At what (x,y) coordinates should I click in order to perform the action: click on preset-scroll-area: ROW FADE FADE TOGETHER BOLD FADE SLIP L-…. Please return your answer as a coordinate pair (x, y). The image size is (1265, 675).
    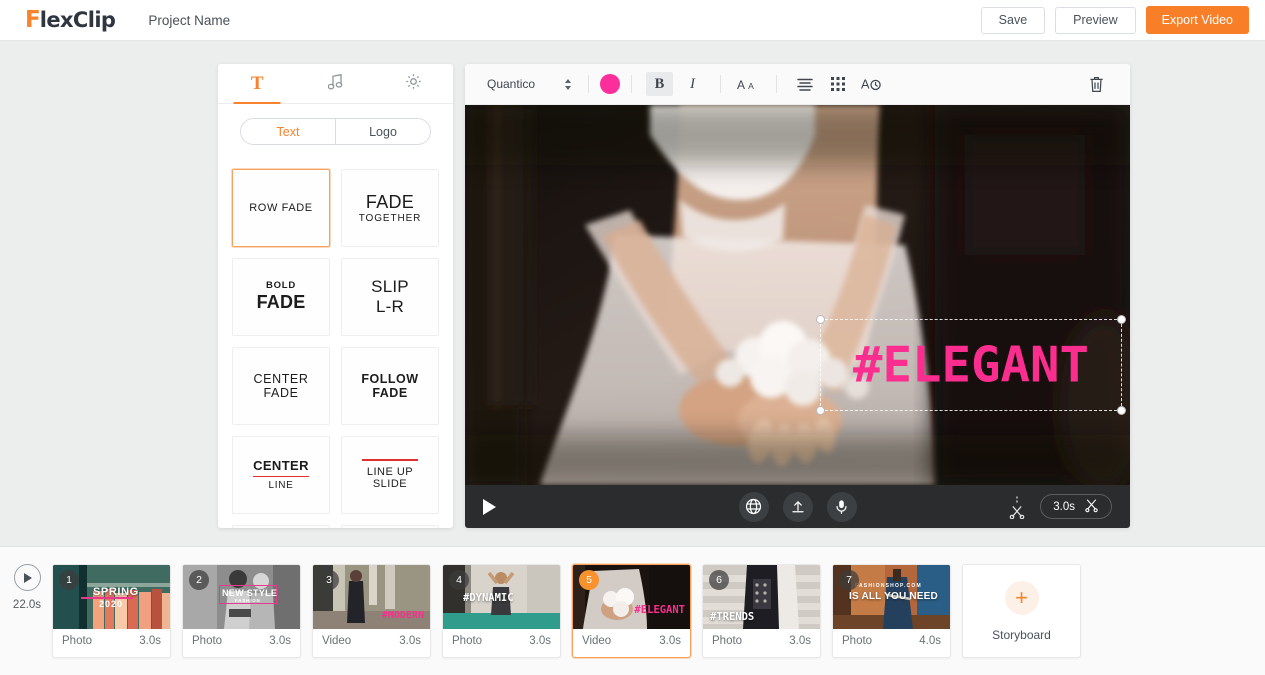
    Looking at the image, I should click on (335, 343).